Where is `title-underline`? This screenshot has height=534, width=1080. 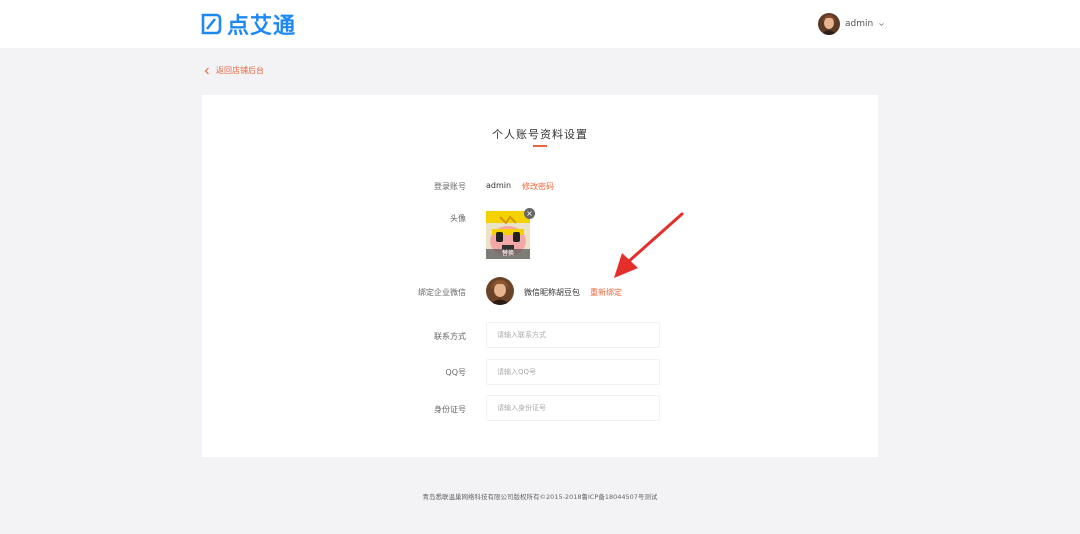 title-underline is located at coordinates (540, 146).